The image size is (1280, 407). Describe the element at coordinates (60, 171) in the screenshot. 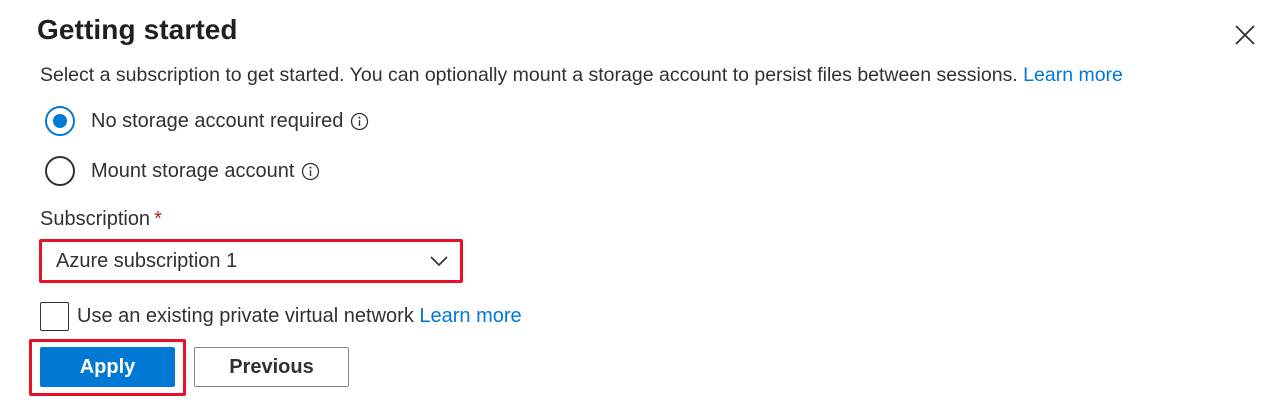

I see `radio-button` at that location.